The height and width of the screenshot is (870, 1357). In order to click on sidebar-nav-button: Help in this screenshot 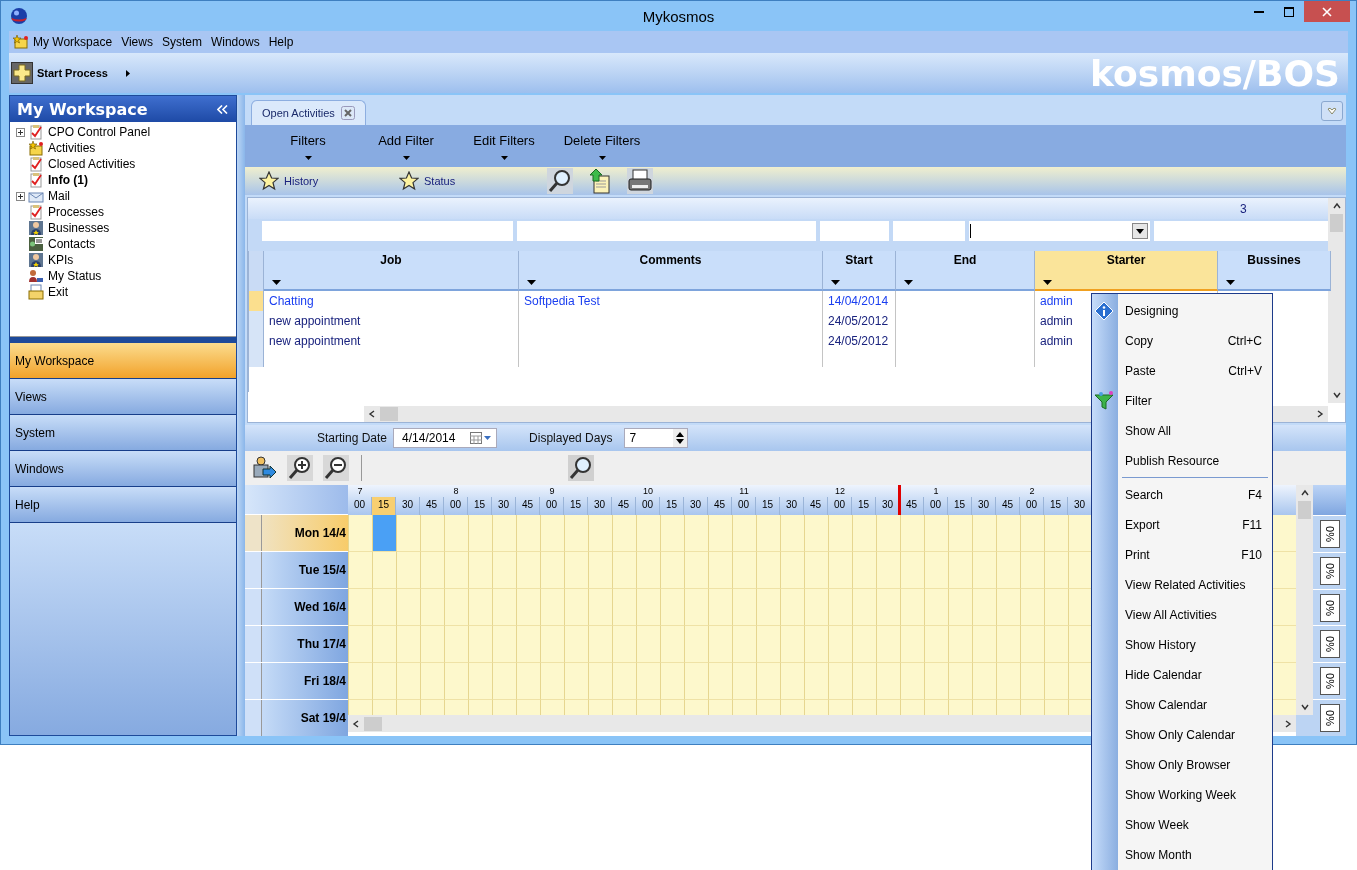, I will do `click(123, 505)`.